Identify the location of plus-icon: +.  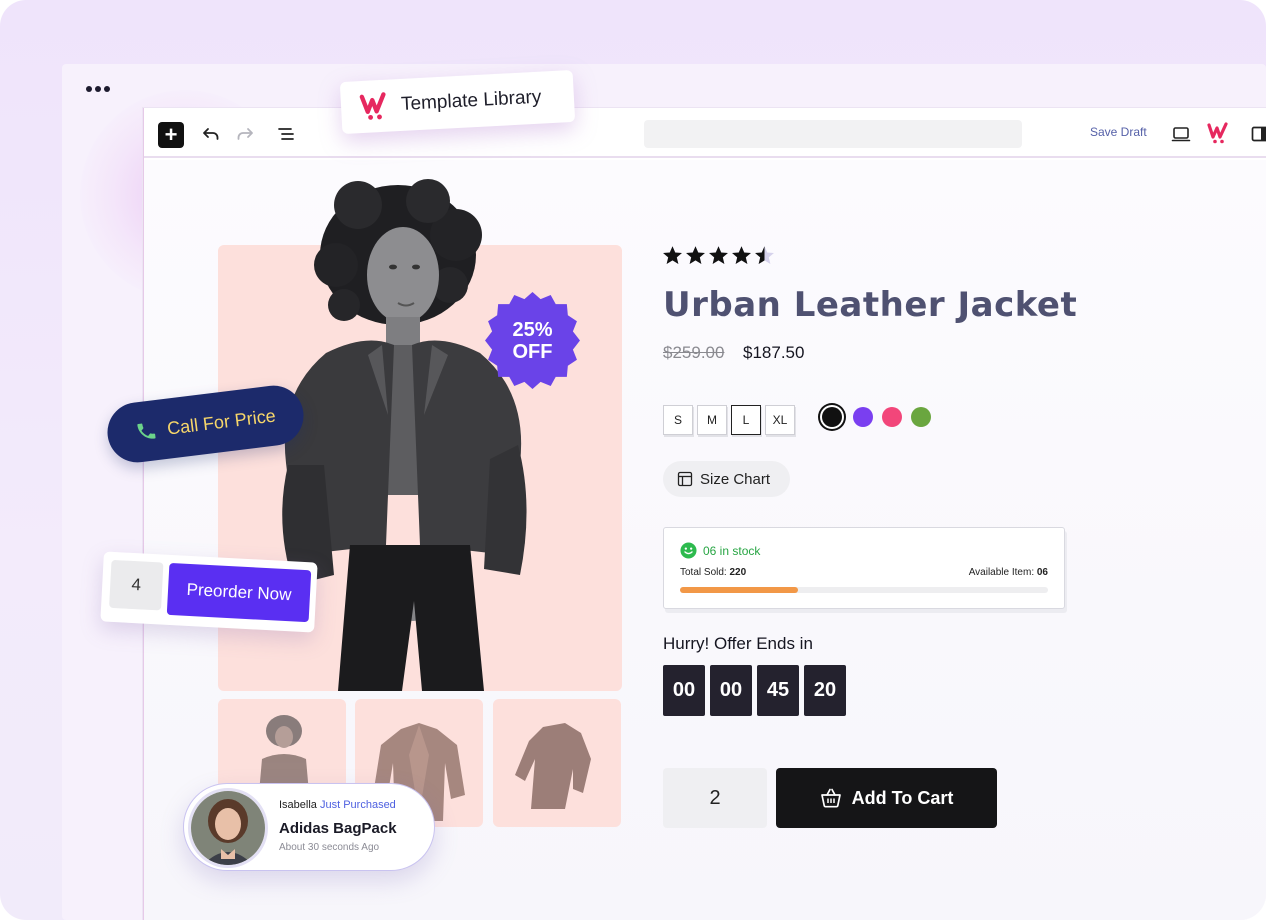
(171, 135).